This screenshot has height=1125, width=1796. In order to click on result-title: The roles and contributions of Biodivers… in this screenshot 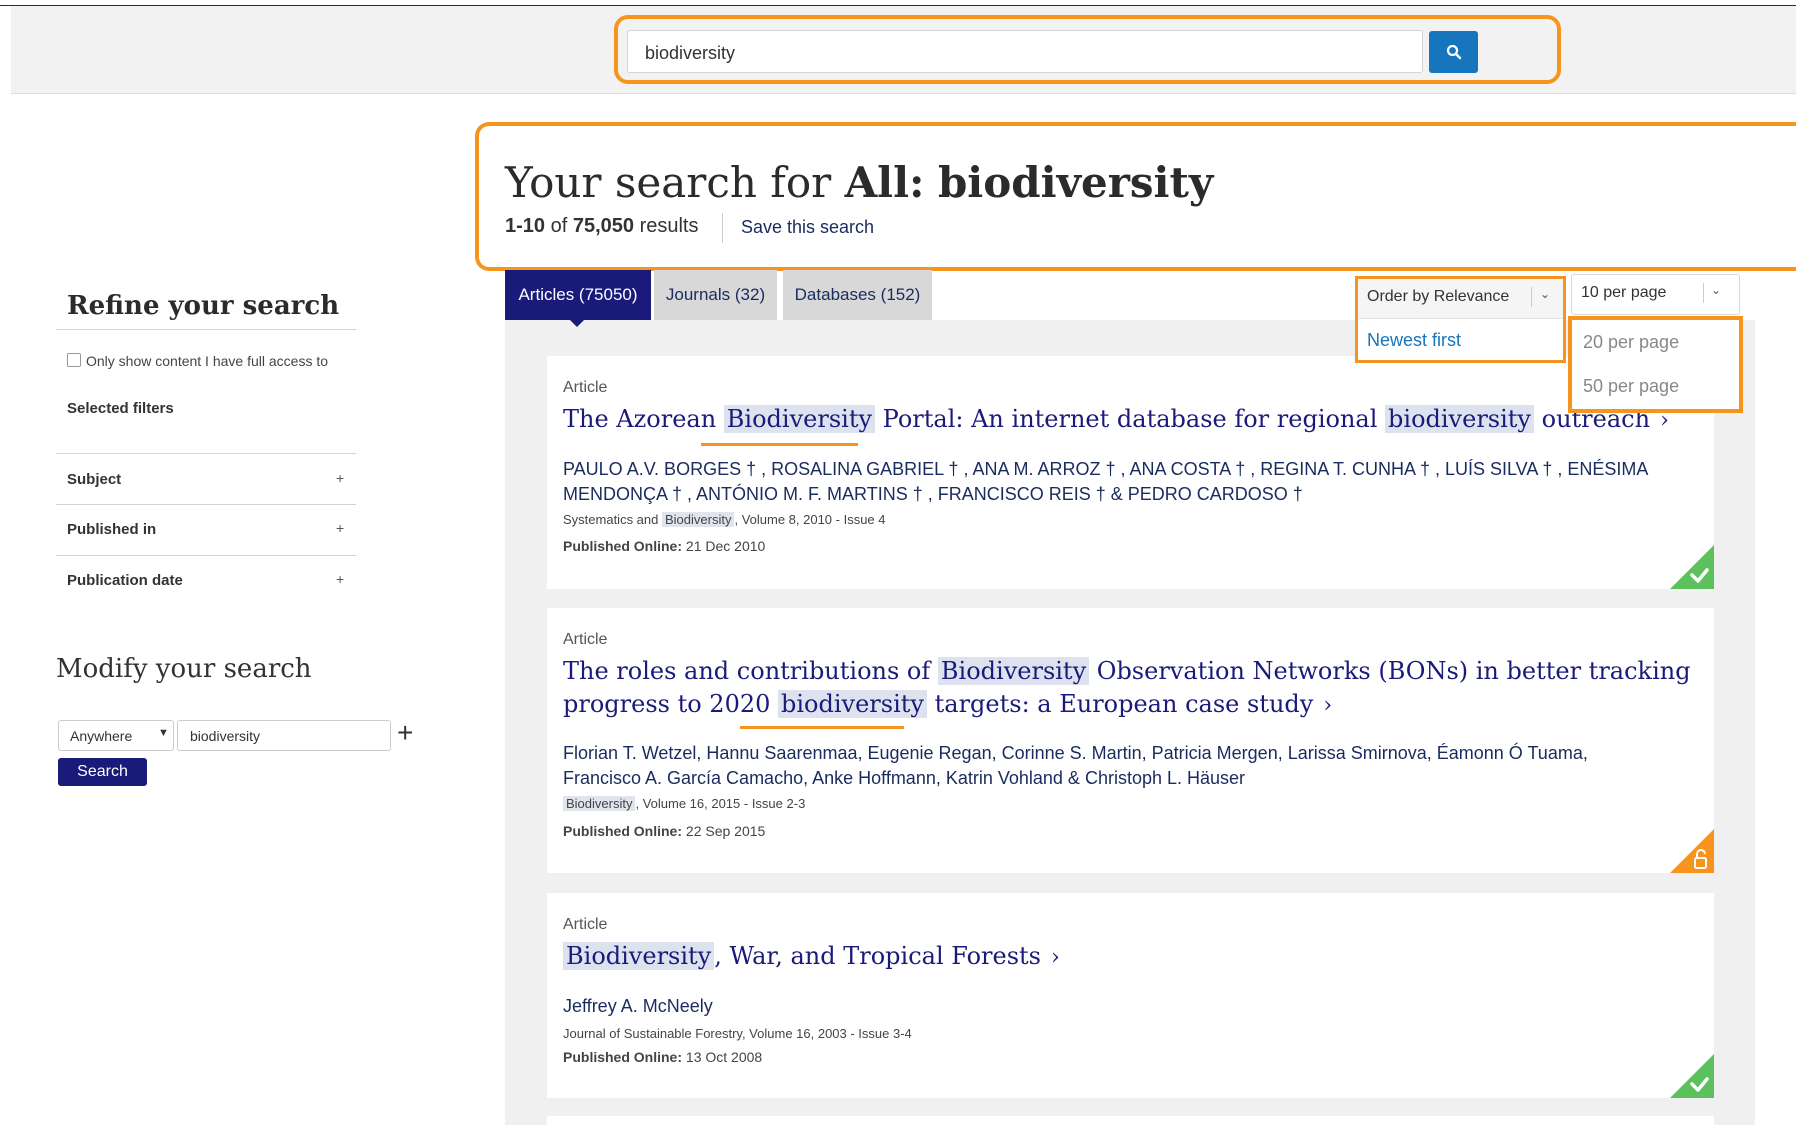, I will do `click(1127, 688)`.